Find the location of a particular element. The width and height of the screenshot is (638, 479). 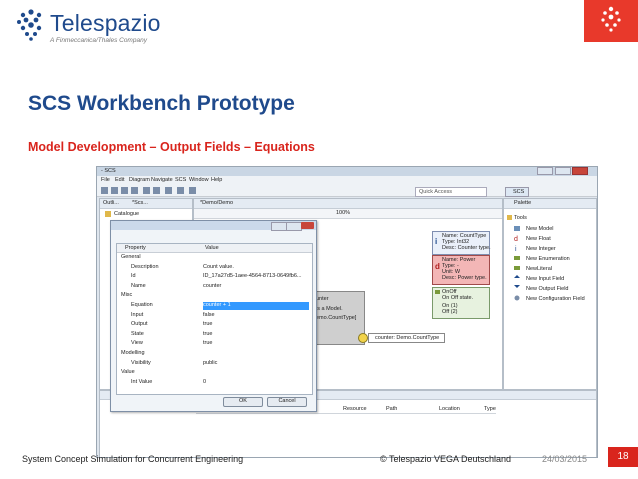

corner-dots-icon is located at coordinates (611, 19).